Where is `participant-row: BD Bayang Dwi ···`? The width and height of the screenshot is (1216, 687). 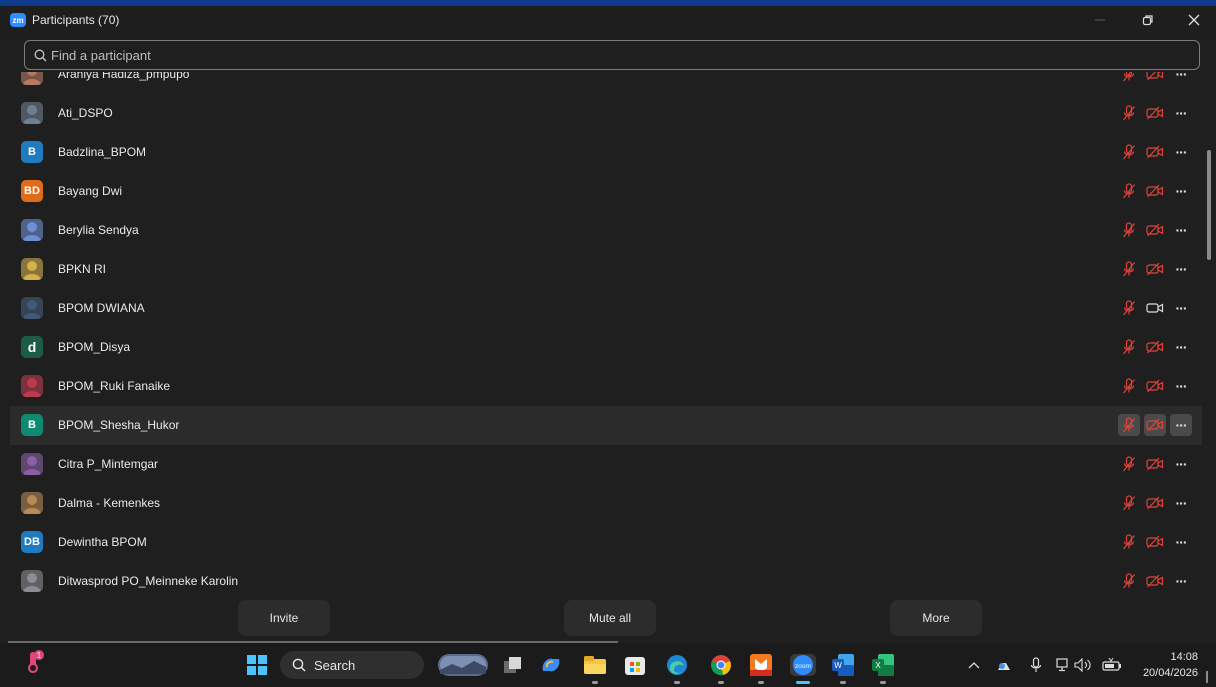 participant-row: BD Bayang Dwi ··· is located at coordinates (606, 191).